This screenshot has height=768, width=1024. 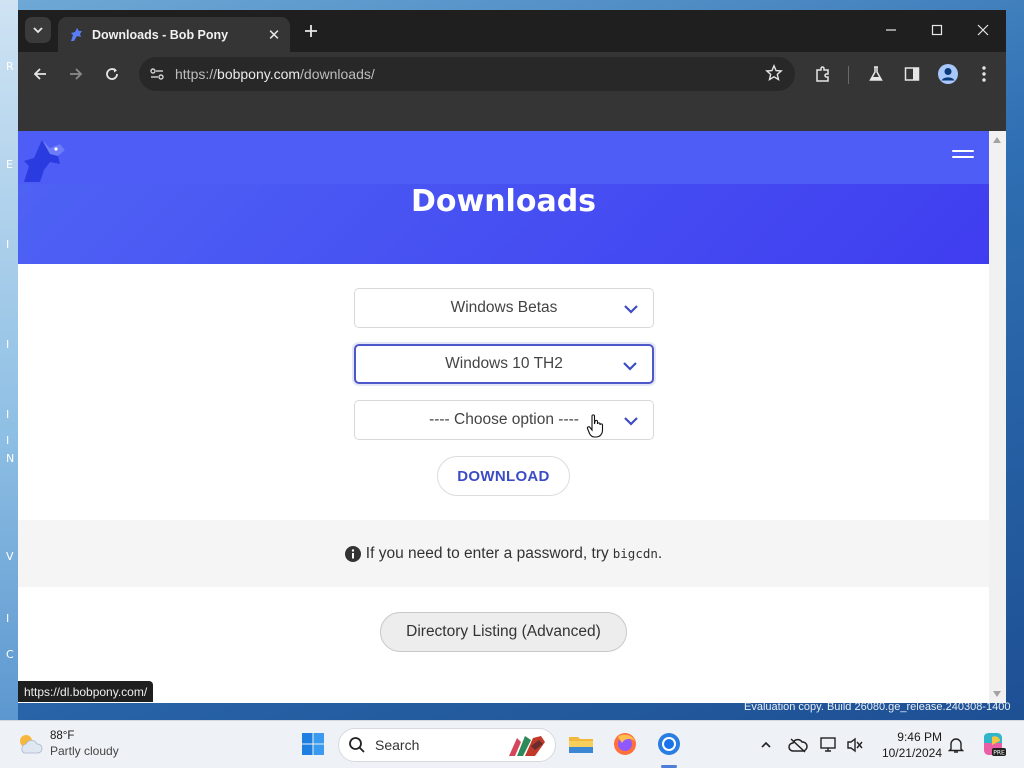 What do you see at coordinates (45, 159) in the screenshot?
I see `bobpony-logo` at bounding box center [45, 159].